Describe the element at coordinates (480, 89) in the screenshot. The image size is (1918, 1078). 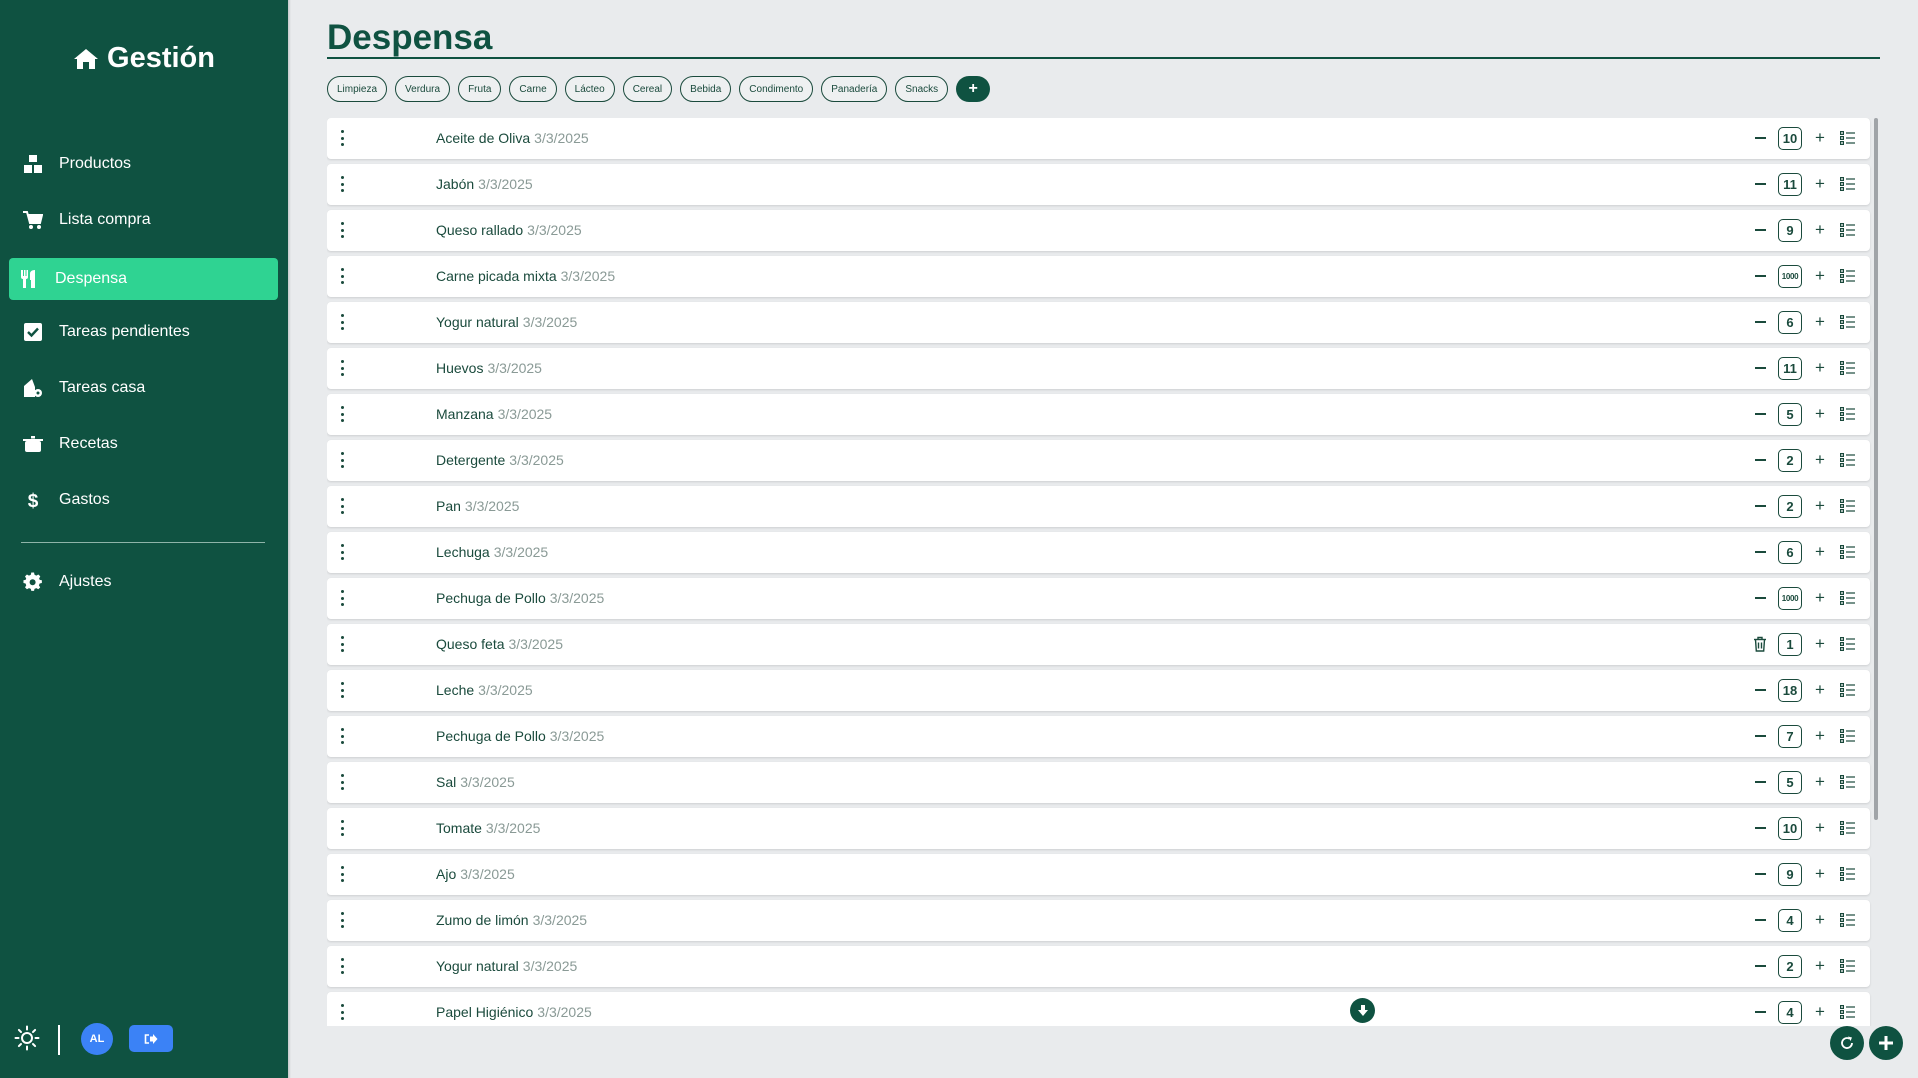
I see `category-chip: Fruta` at that location.